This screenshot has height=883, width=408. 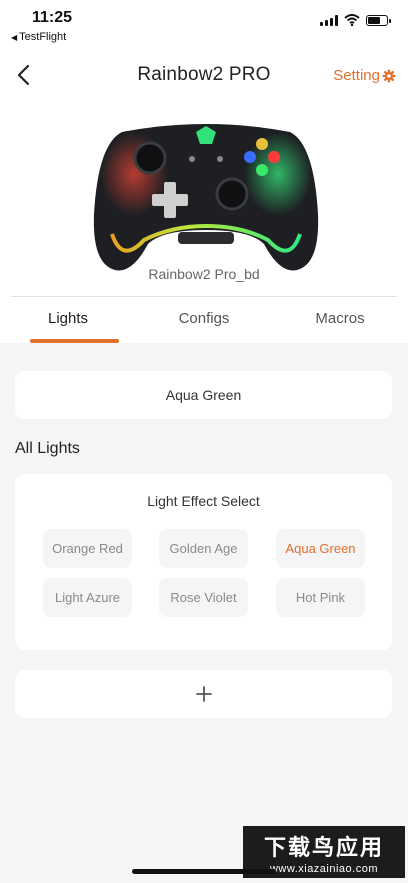 I want to click on tab-bar: Lights Configs Macros, so click(x=204, y=321).